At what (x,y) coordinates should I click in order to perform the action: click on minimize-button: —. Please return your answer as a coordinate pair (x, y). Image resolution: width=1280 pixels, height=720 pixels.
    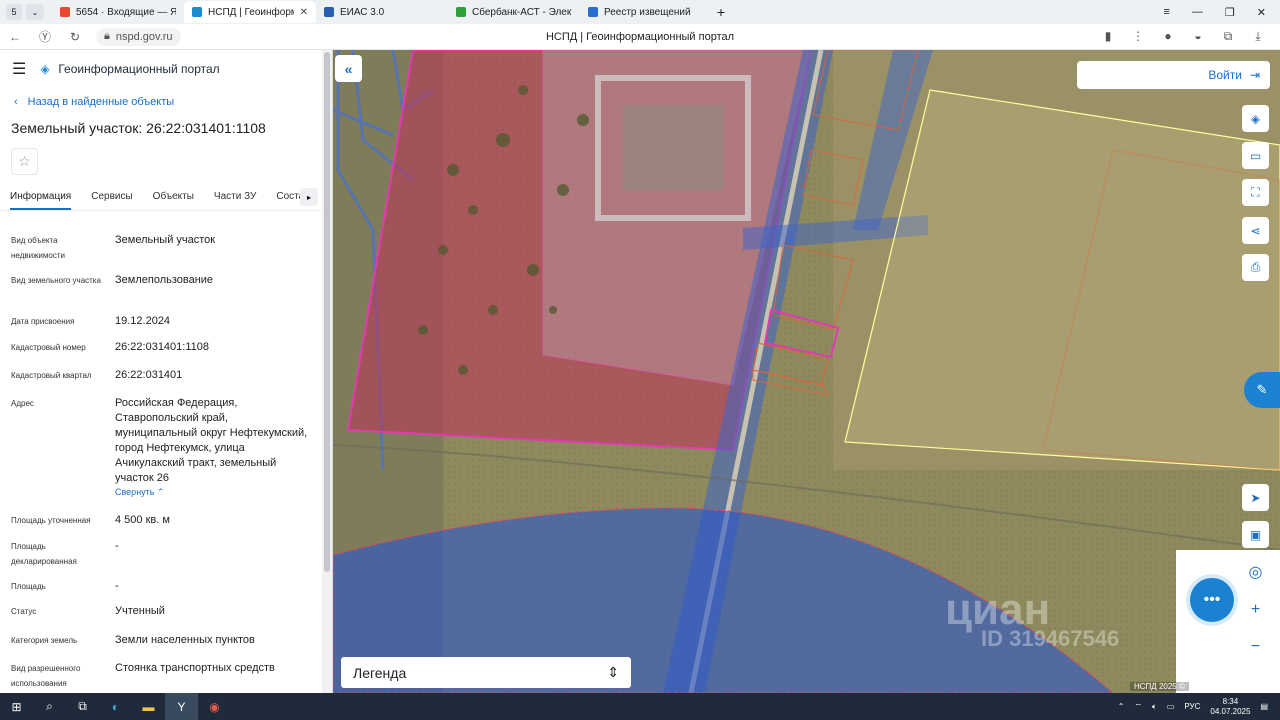
    Looking at the image, I should click on (1197, 12).